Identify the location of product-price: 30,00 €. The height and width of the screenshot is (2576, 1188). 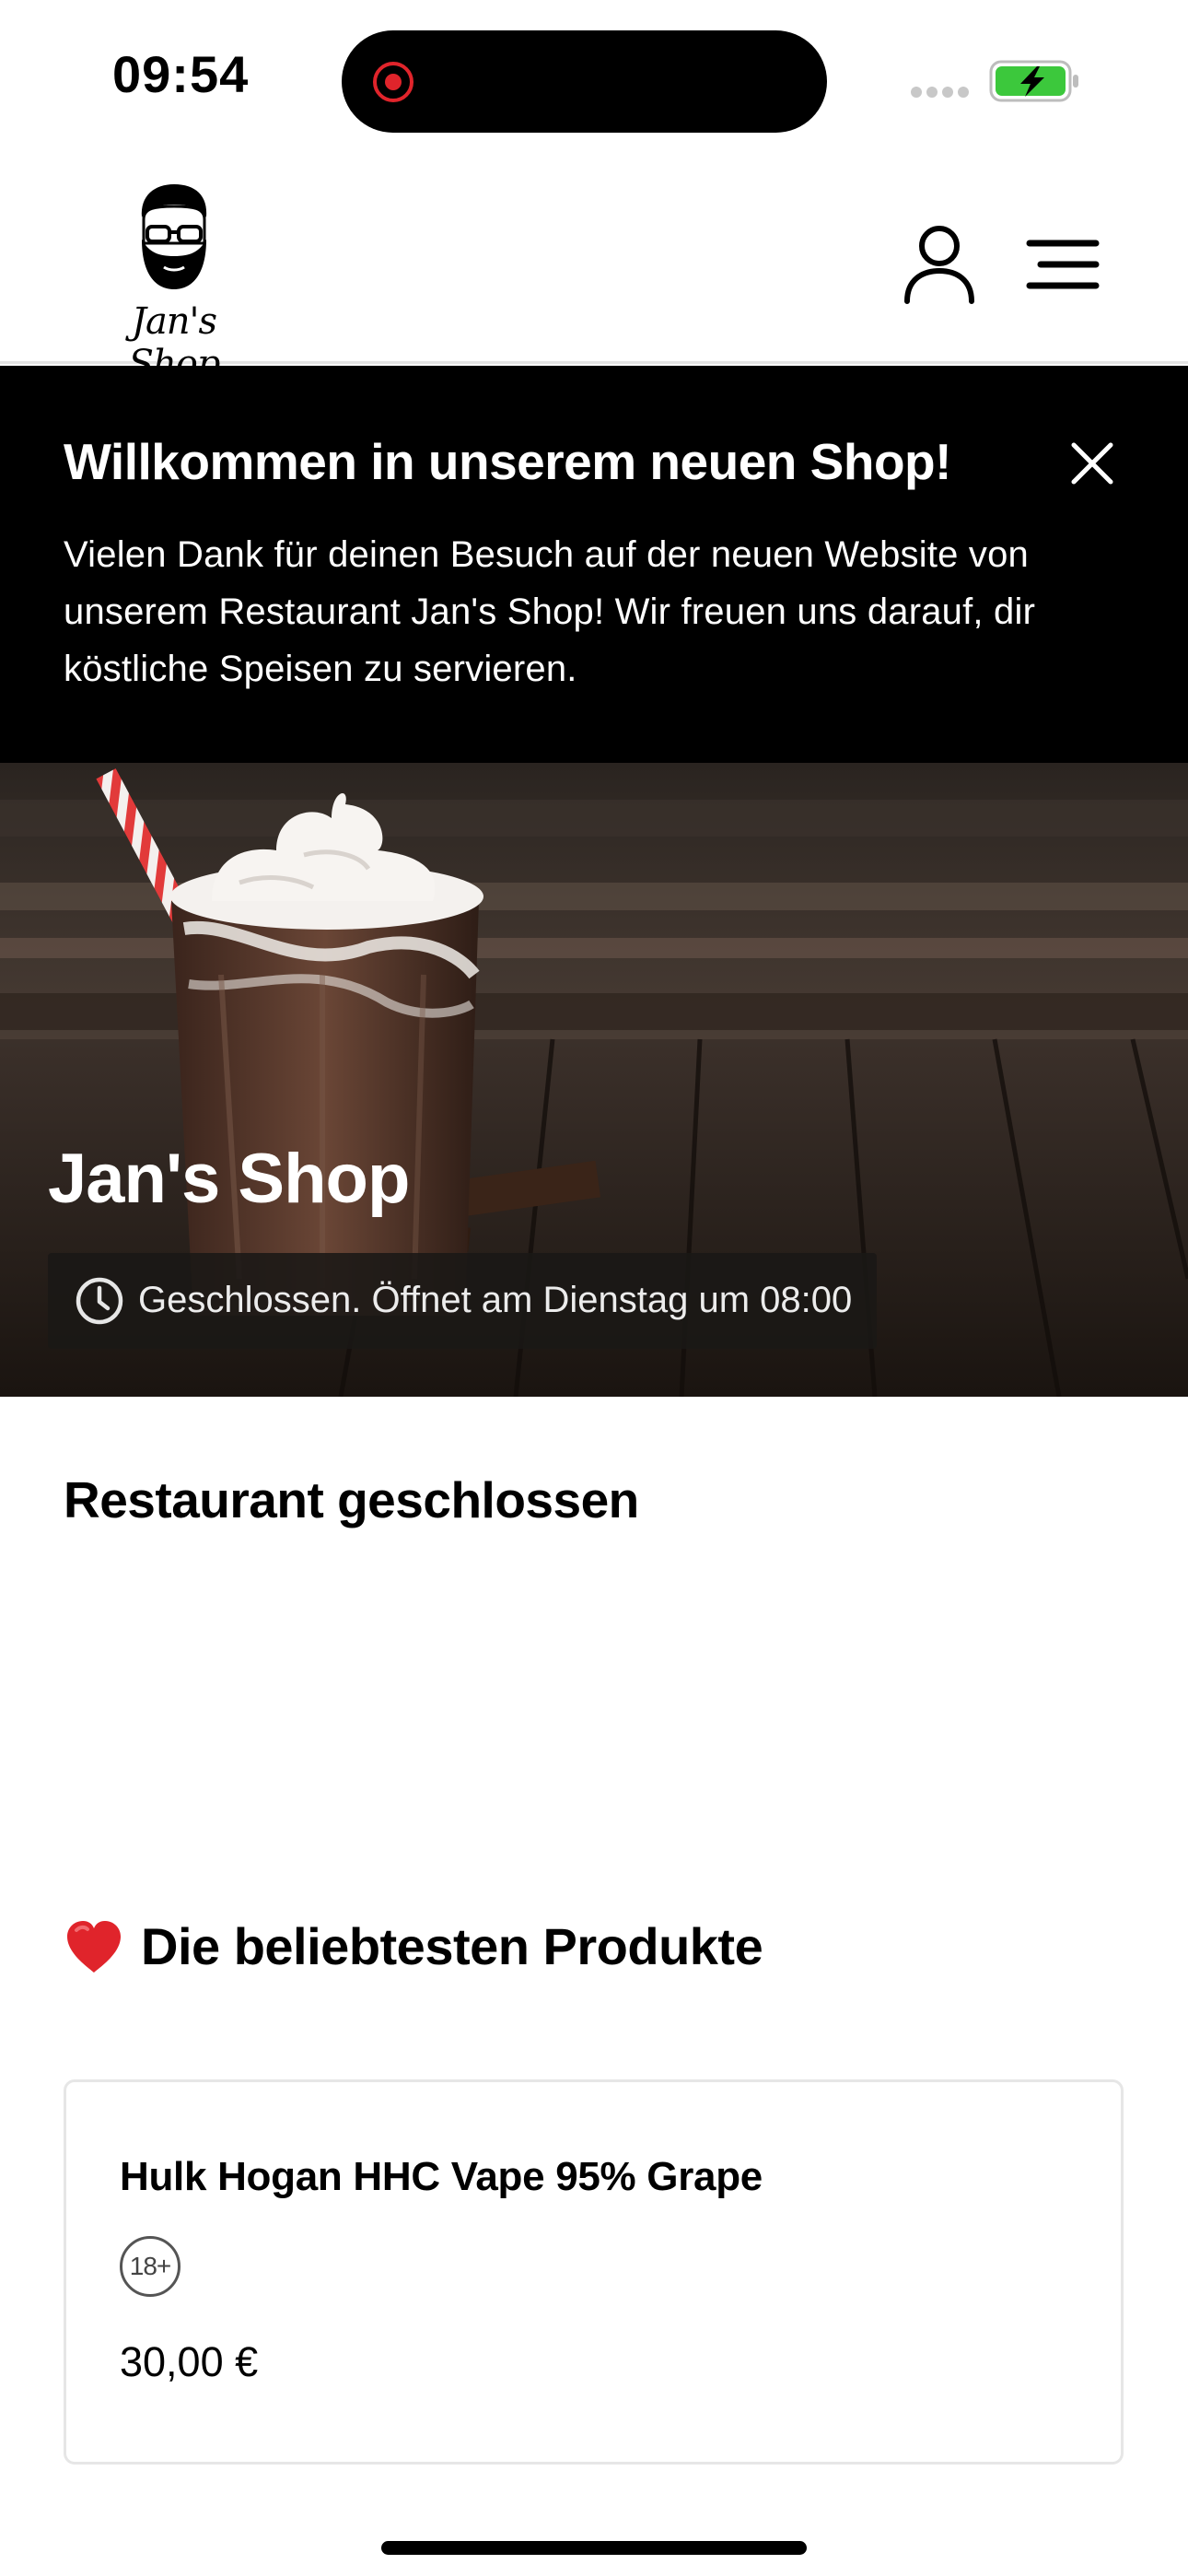
(189, 2361).